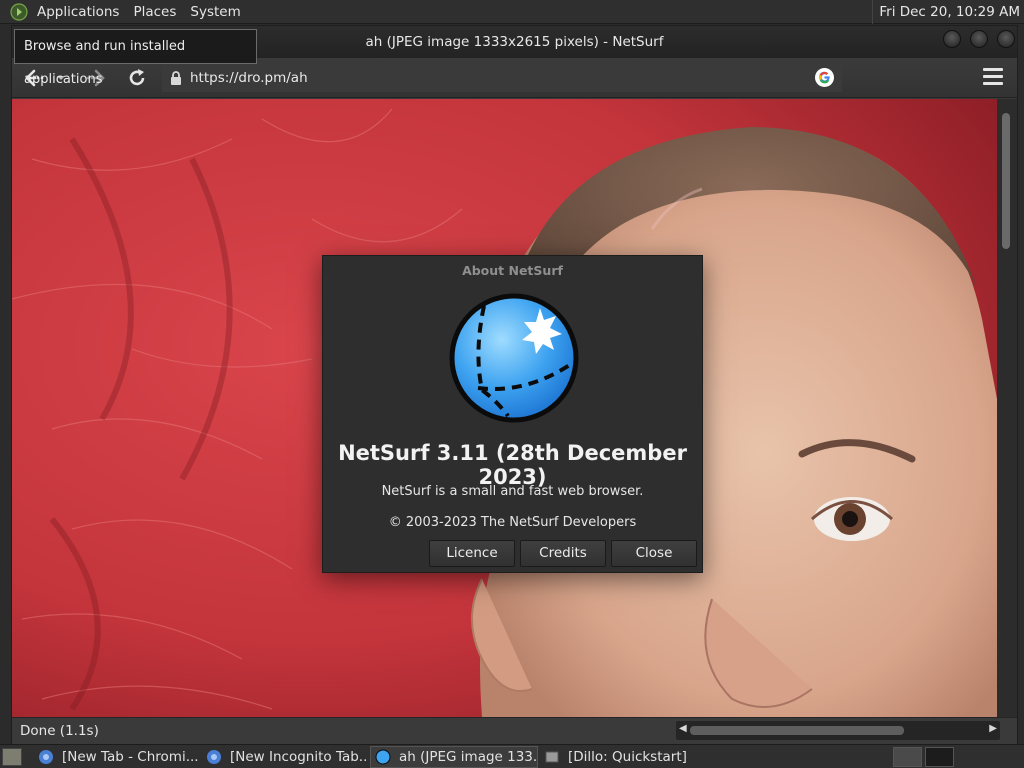 The image size is (1024, 768). I want to click on maximize-button, so click(979, 39).